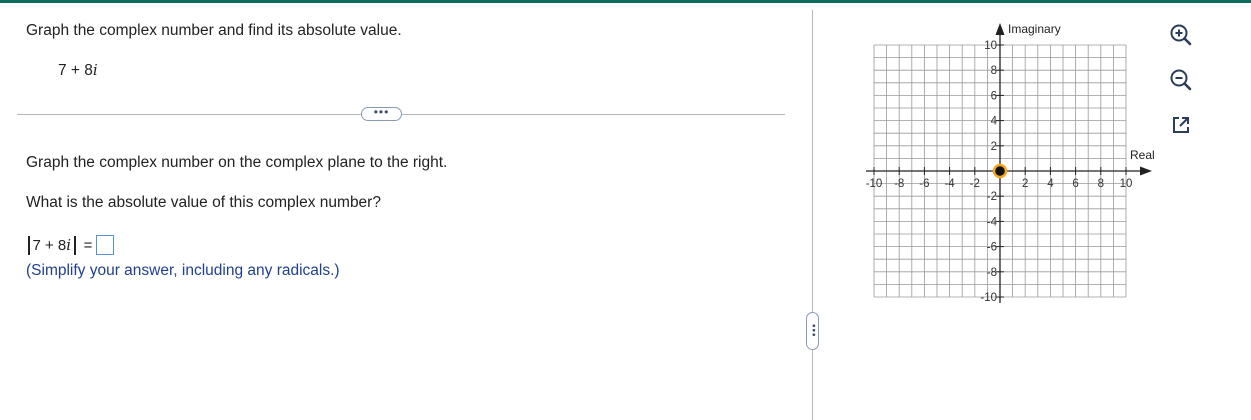  I want to click on imaginary-tick-label: -6, so click(992, 248).